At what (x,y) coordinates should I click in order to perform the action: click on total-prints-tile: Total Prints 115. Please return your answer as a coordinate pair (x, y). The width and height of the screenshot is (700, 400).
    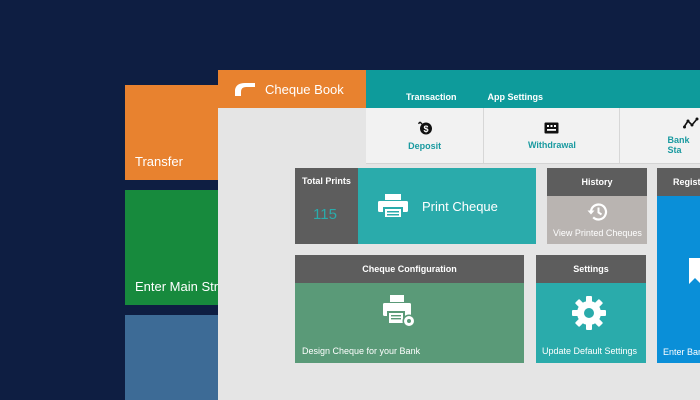
    Looking at the image, I should click on (326, 206).